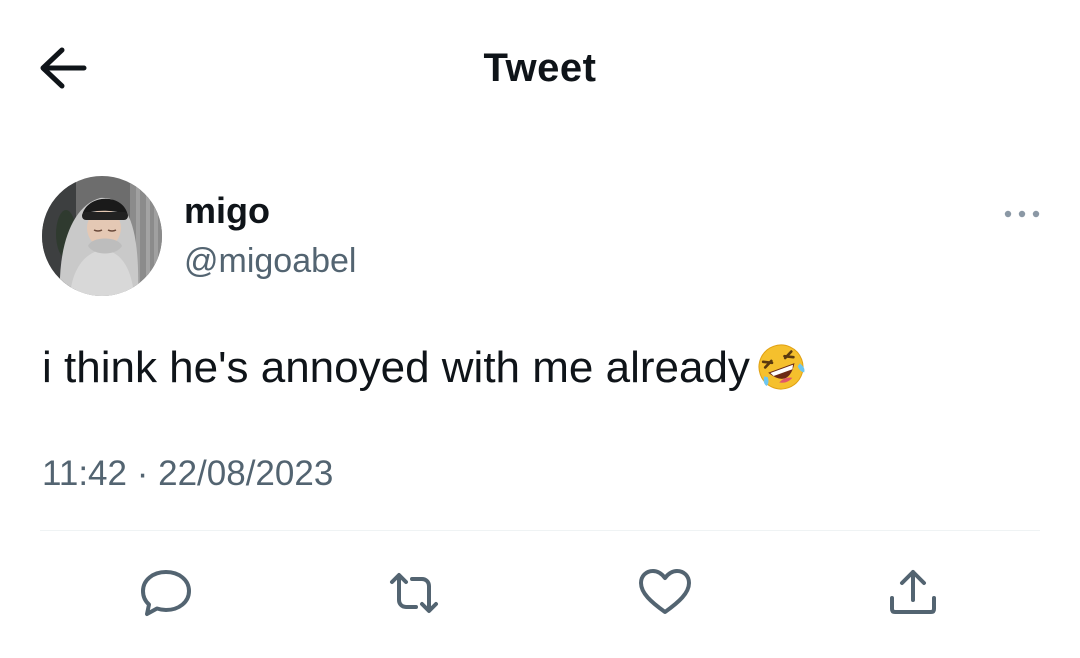 Image resolution: width=1080 pixels, height=658 pixels. What do you see at coordinates (84, 473) in the screenshot?
I see `tweet-time: 11:42` at bounding box center [84, 473].